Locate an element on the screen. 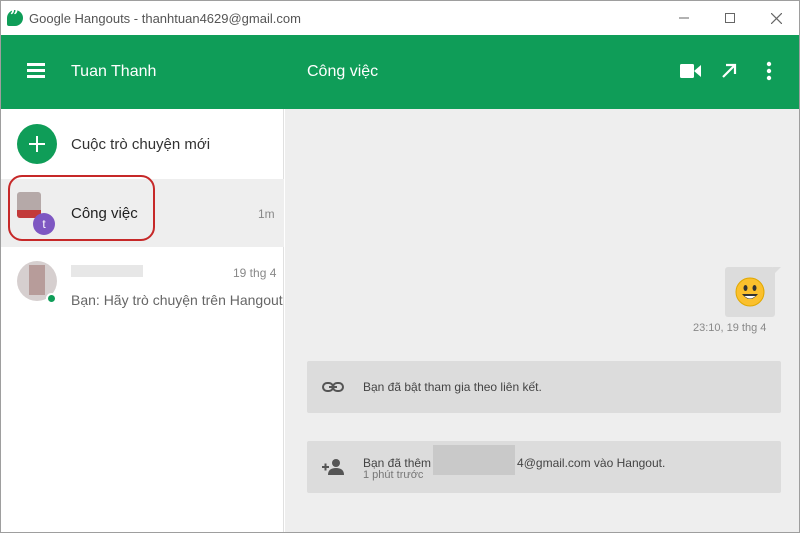  maximize-icon is located at coordinates (730, 18).